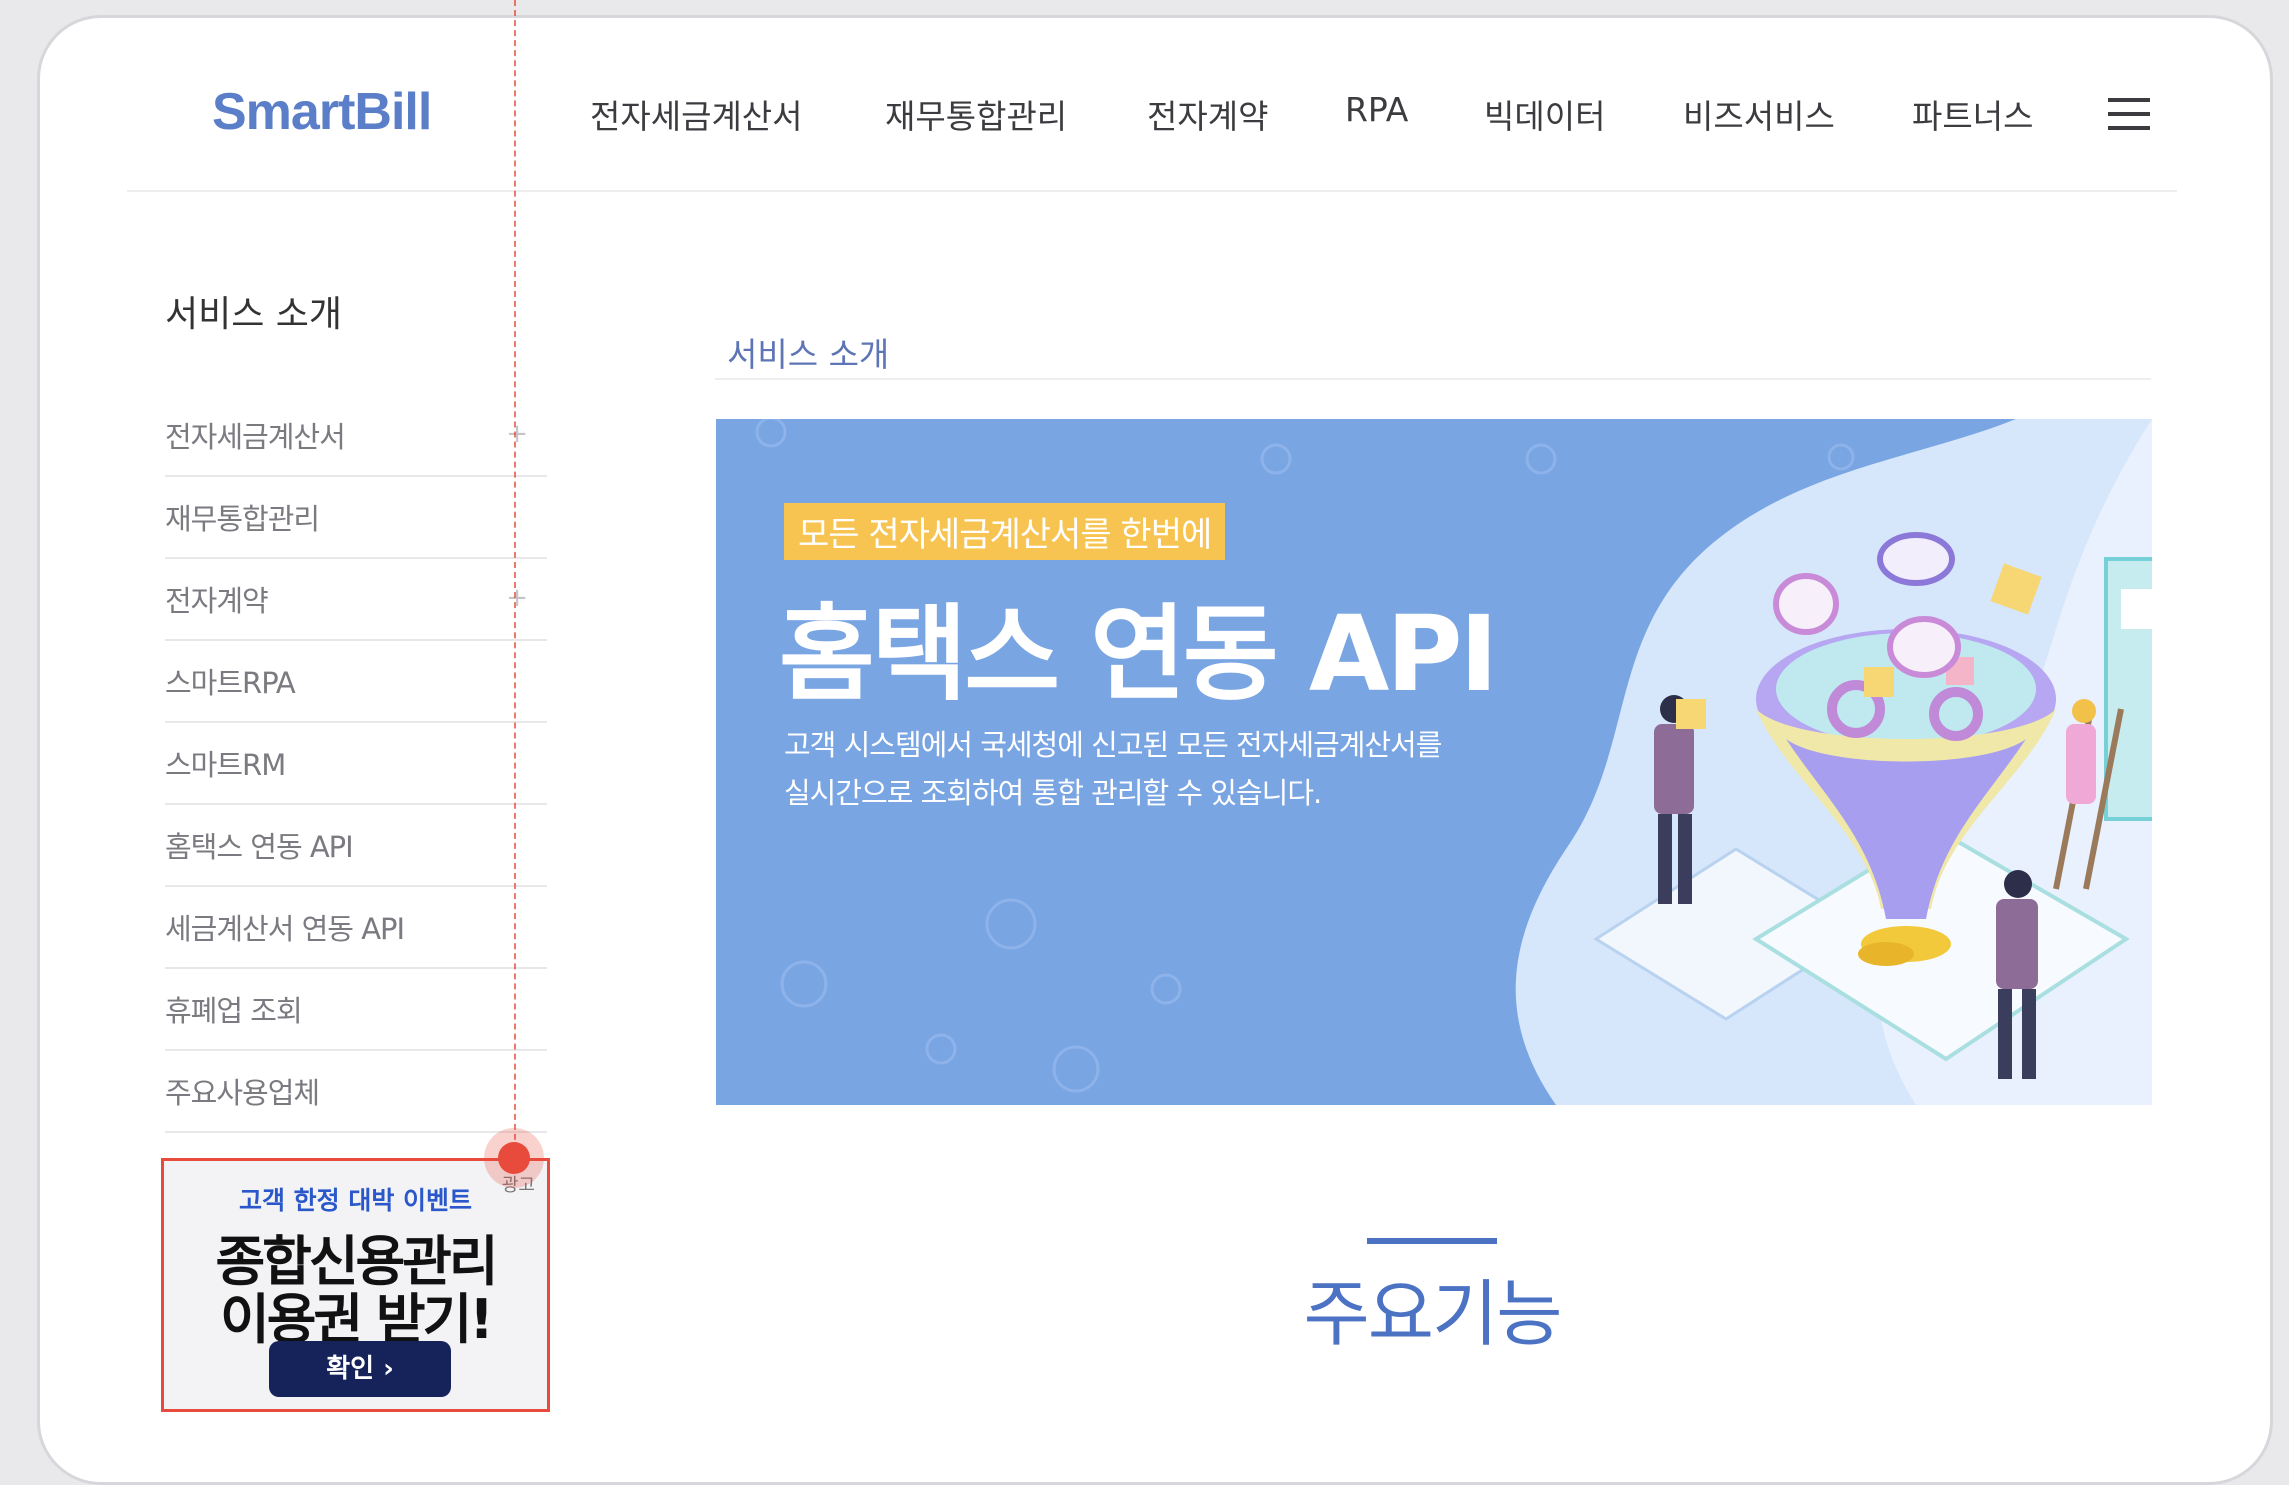  What do you see at coordinates (285, 929) in the screenshot?
I see `sidebar-item-label: 세금계산서 연동 API` at bounding box center [285, 929].